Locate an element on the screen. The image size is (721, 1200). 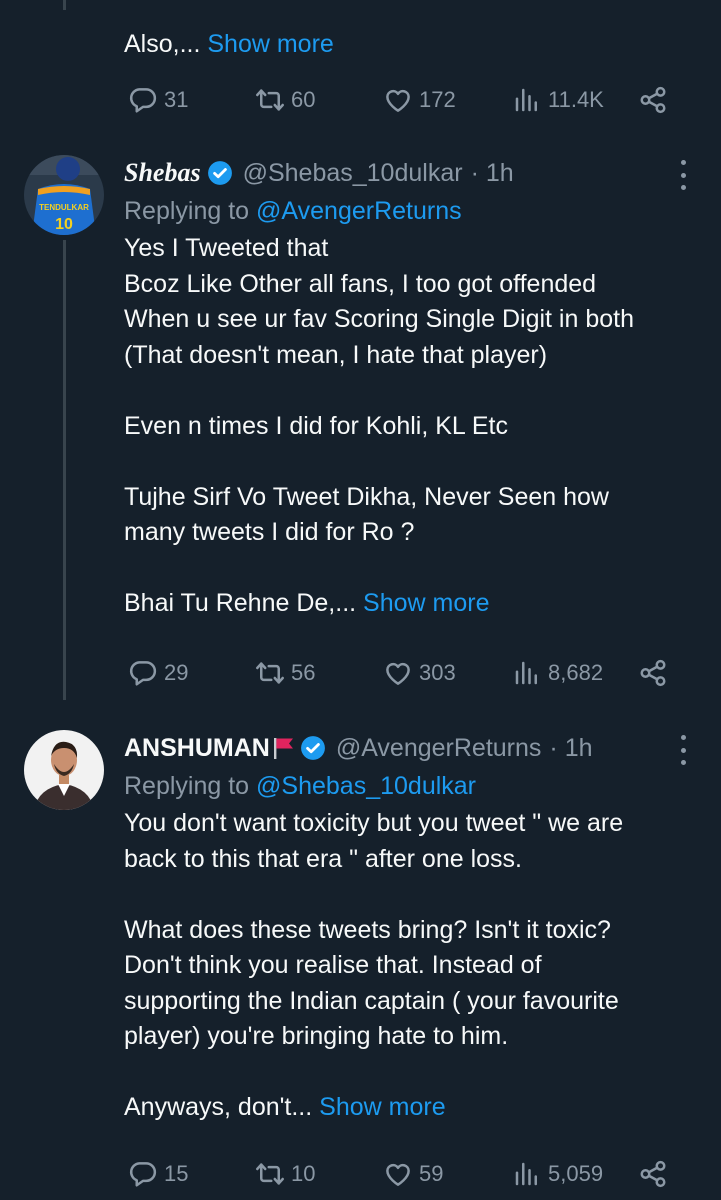
views-count: 11.4K is located at coordinates (576, 99).